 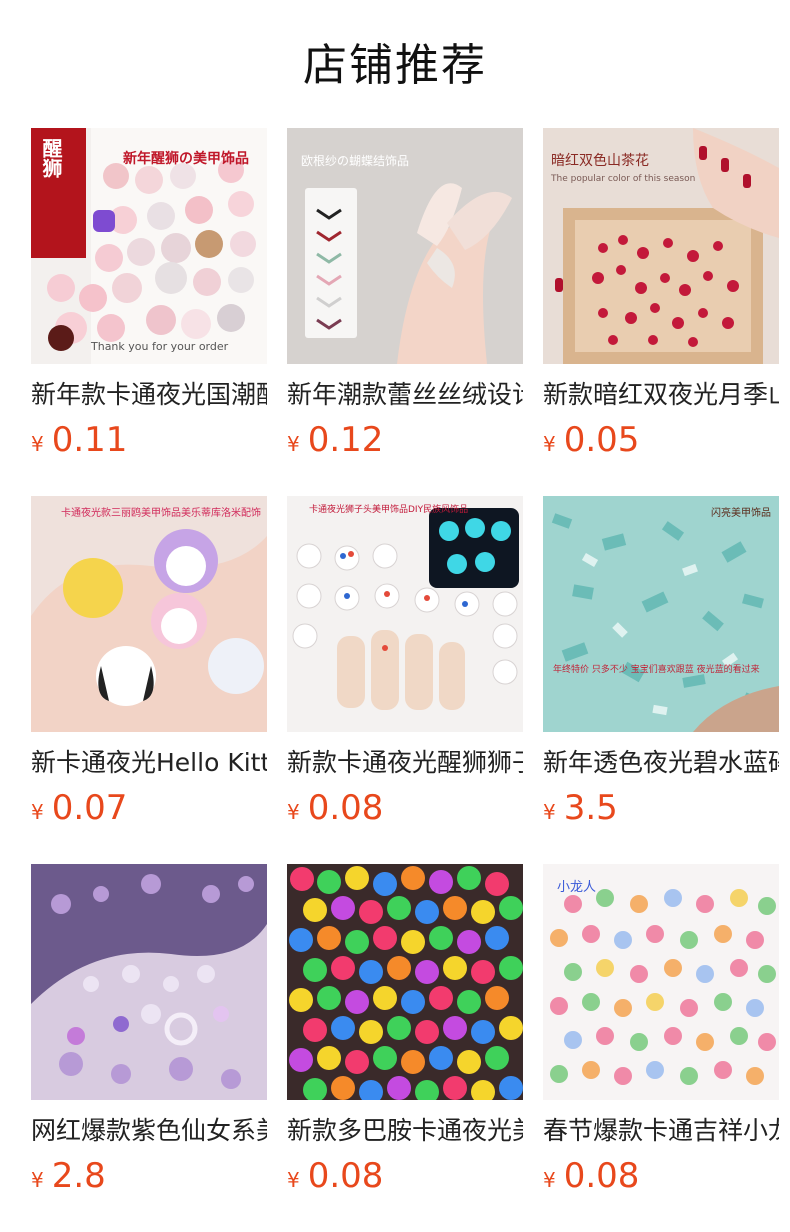 I want to click on product-price: ¥0.05, so click(x=661, y=443).